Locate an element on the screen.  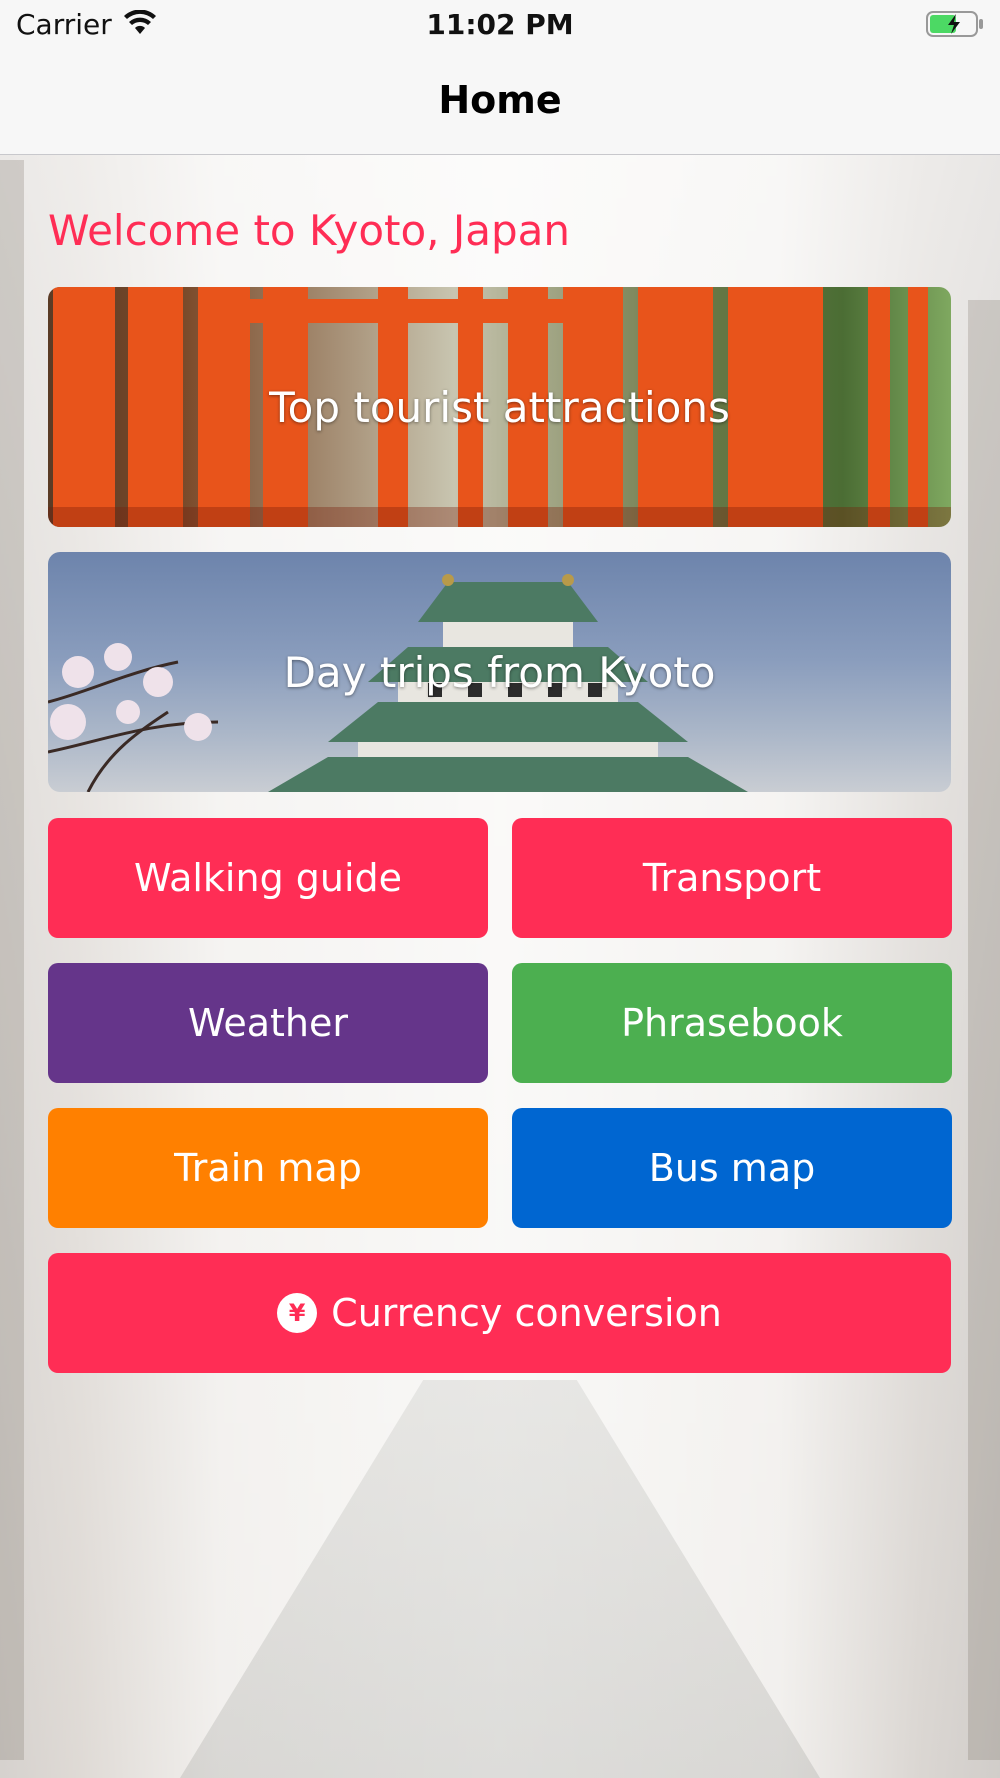
button-label: Transport is located at coordinates (732, 878).